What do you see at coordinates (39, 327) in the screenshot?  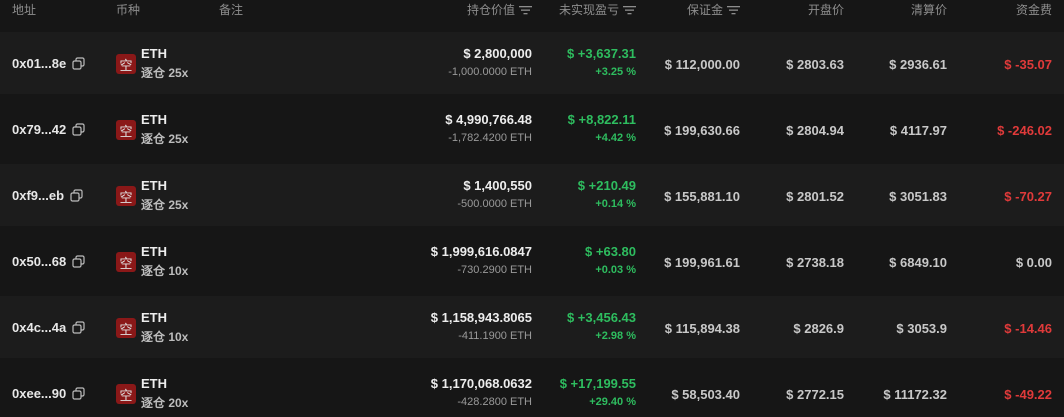 I see `address-text: 0x4c...4a` at bounding box center [39, 327].